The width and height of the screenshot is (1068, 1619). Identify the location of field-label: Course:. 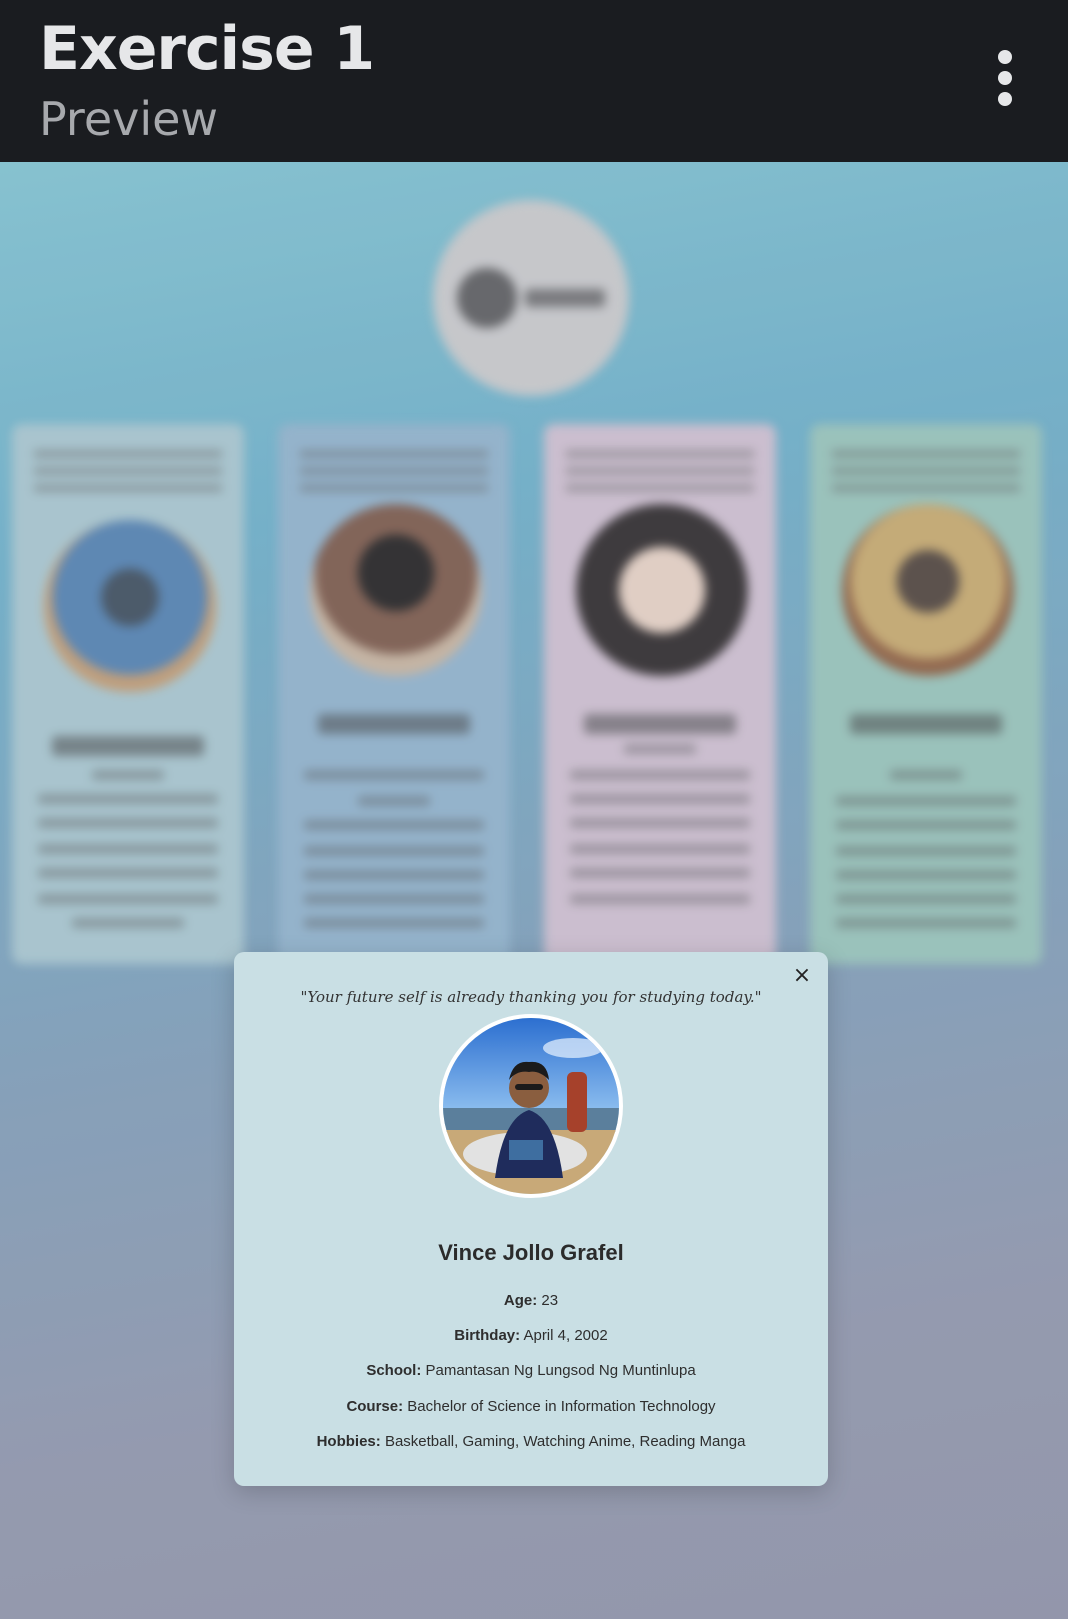
(375, 1406).